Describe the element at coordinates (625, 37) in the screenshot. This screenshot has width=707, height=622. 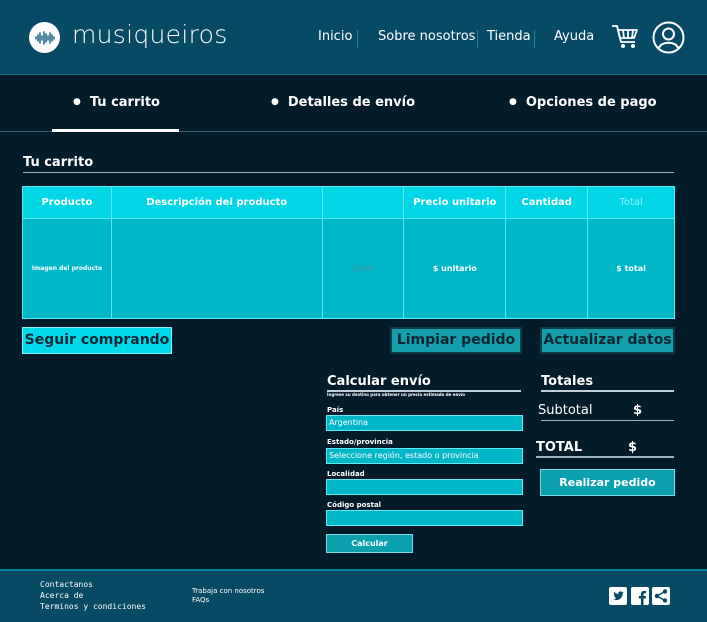
I see `cart-icon` at that location.